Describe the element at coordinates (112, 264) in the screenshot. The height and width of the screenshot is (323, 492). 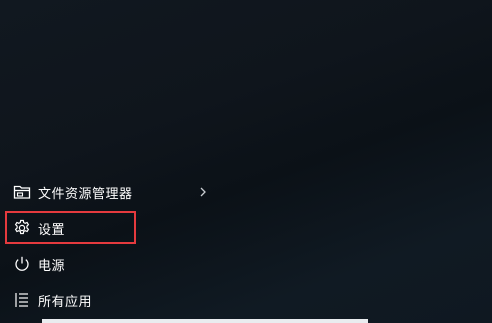
I see `menu-item-power: 电源` at that location.